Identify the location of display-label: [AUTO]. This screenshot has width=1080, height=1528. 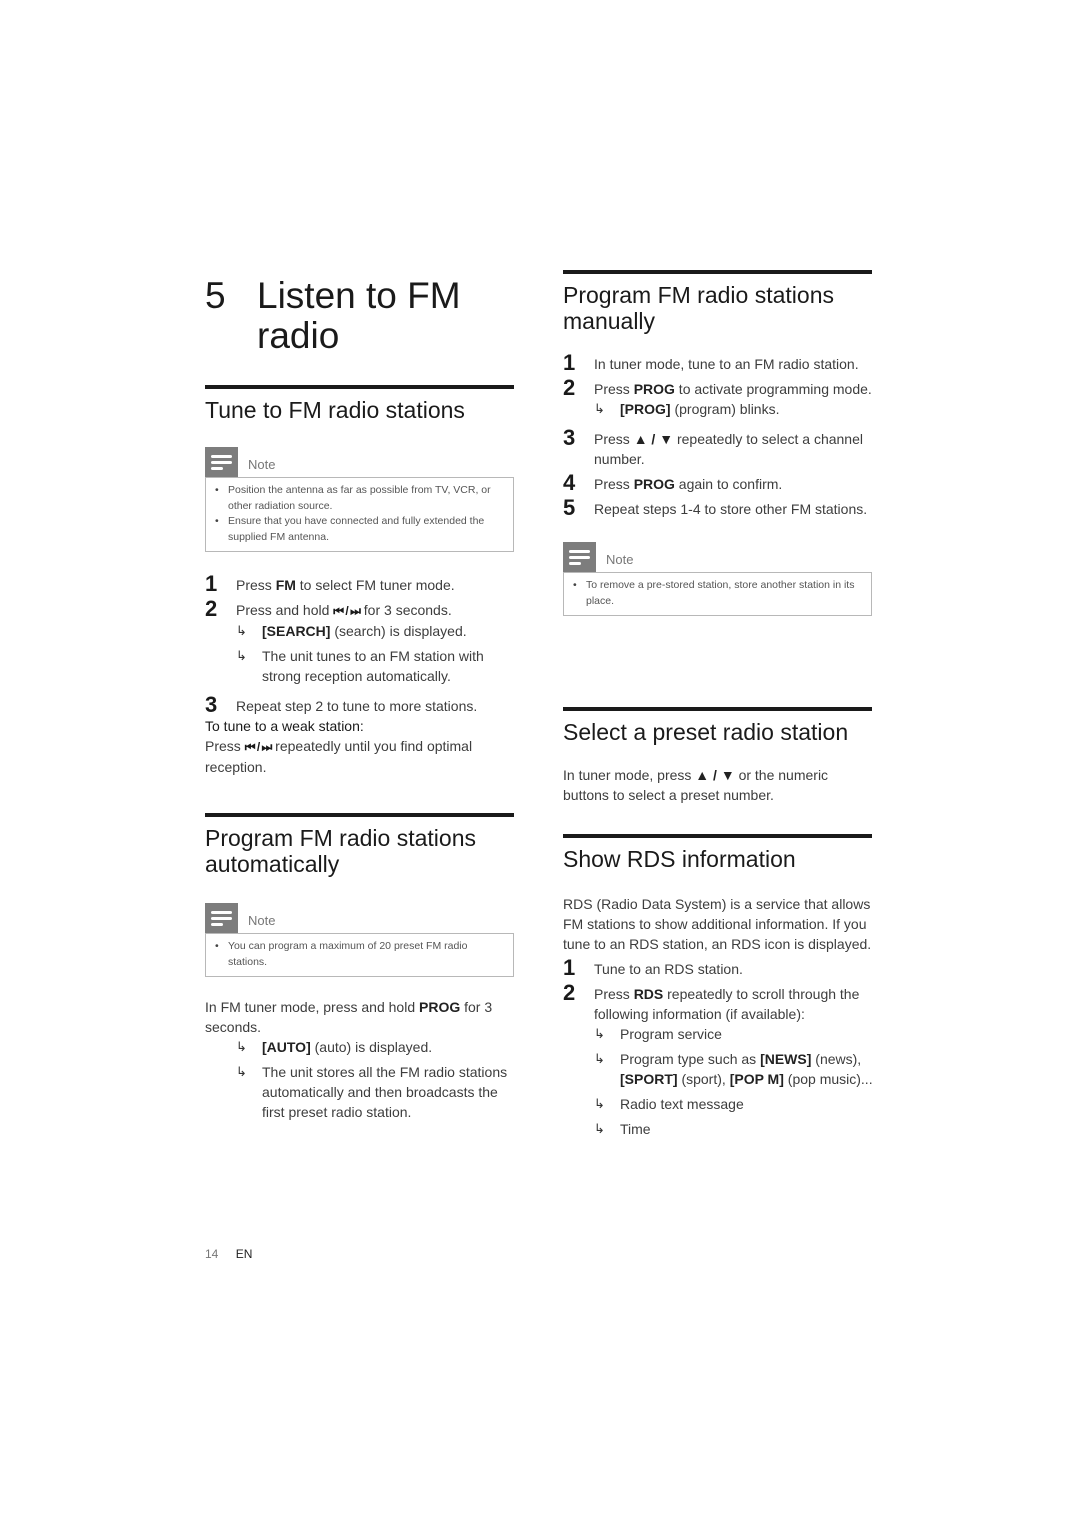
(286, 1047).